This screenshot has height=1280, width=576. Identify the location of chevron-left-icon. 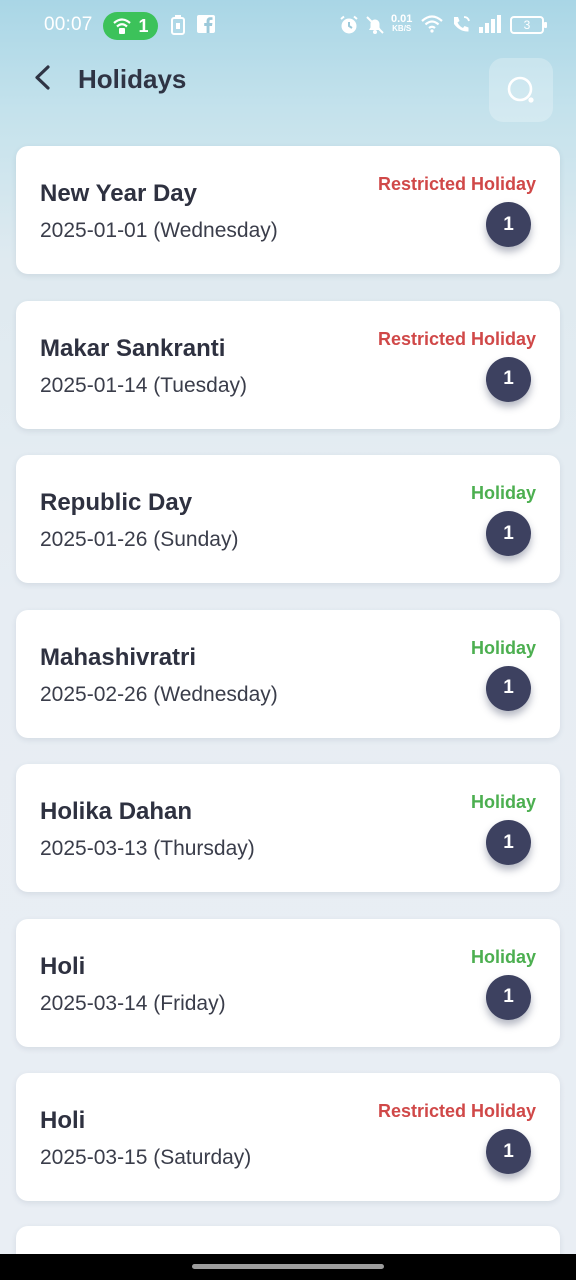
(42, 77).